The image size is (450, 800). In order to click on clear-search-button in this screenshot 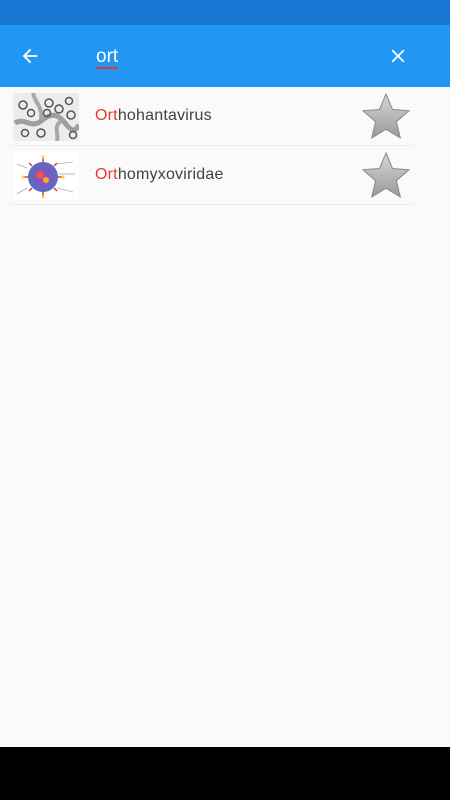, I will do `click(398, 56)`.